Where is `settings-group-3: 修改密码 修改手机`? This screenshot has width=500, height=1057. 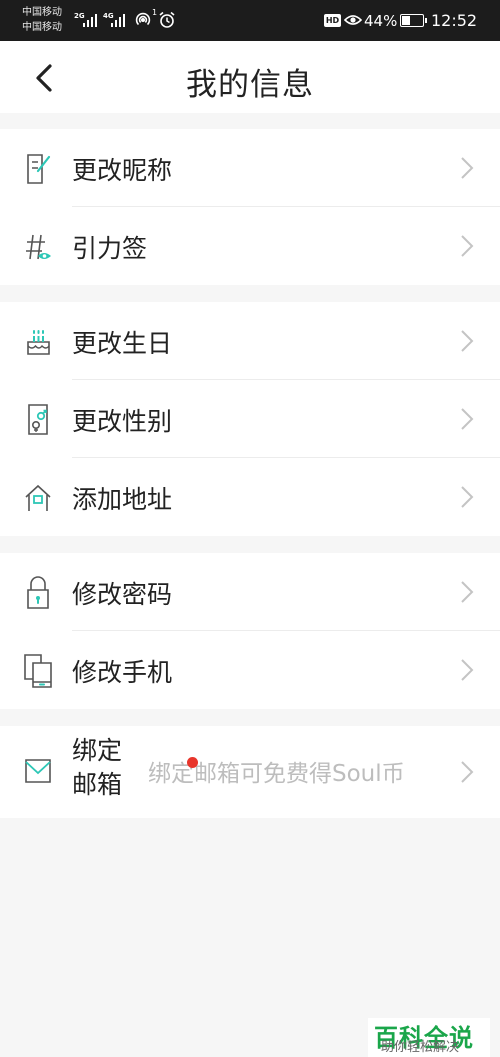
settings-group-3: 修改密码 修改手机 is located at coordinates (250, 631).